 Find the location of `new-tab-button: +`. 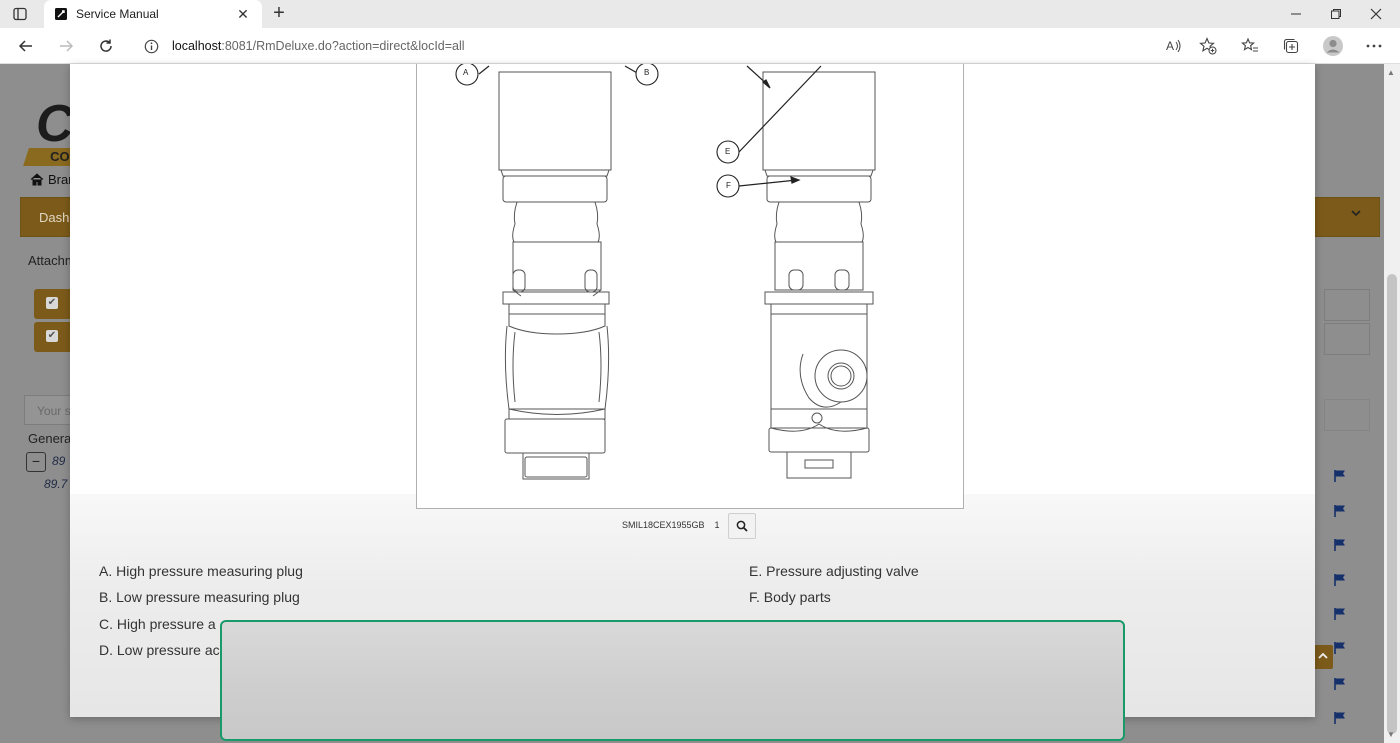

new-tab-button: + is located at coordinates (279, 14).